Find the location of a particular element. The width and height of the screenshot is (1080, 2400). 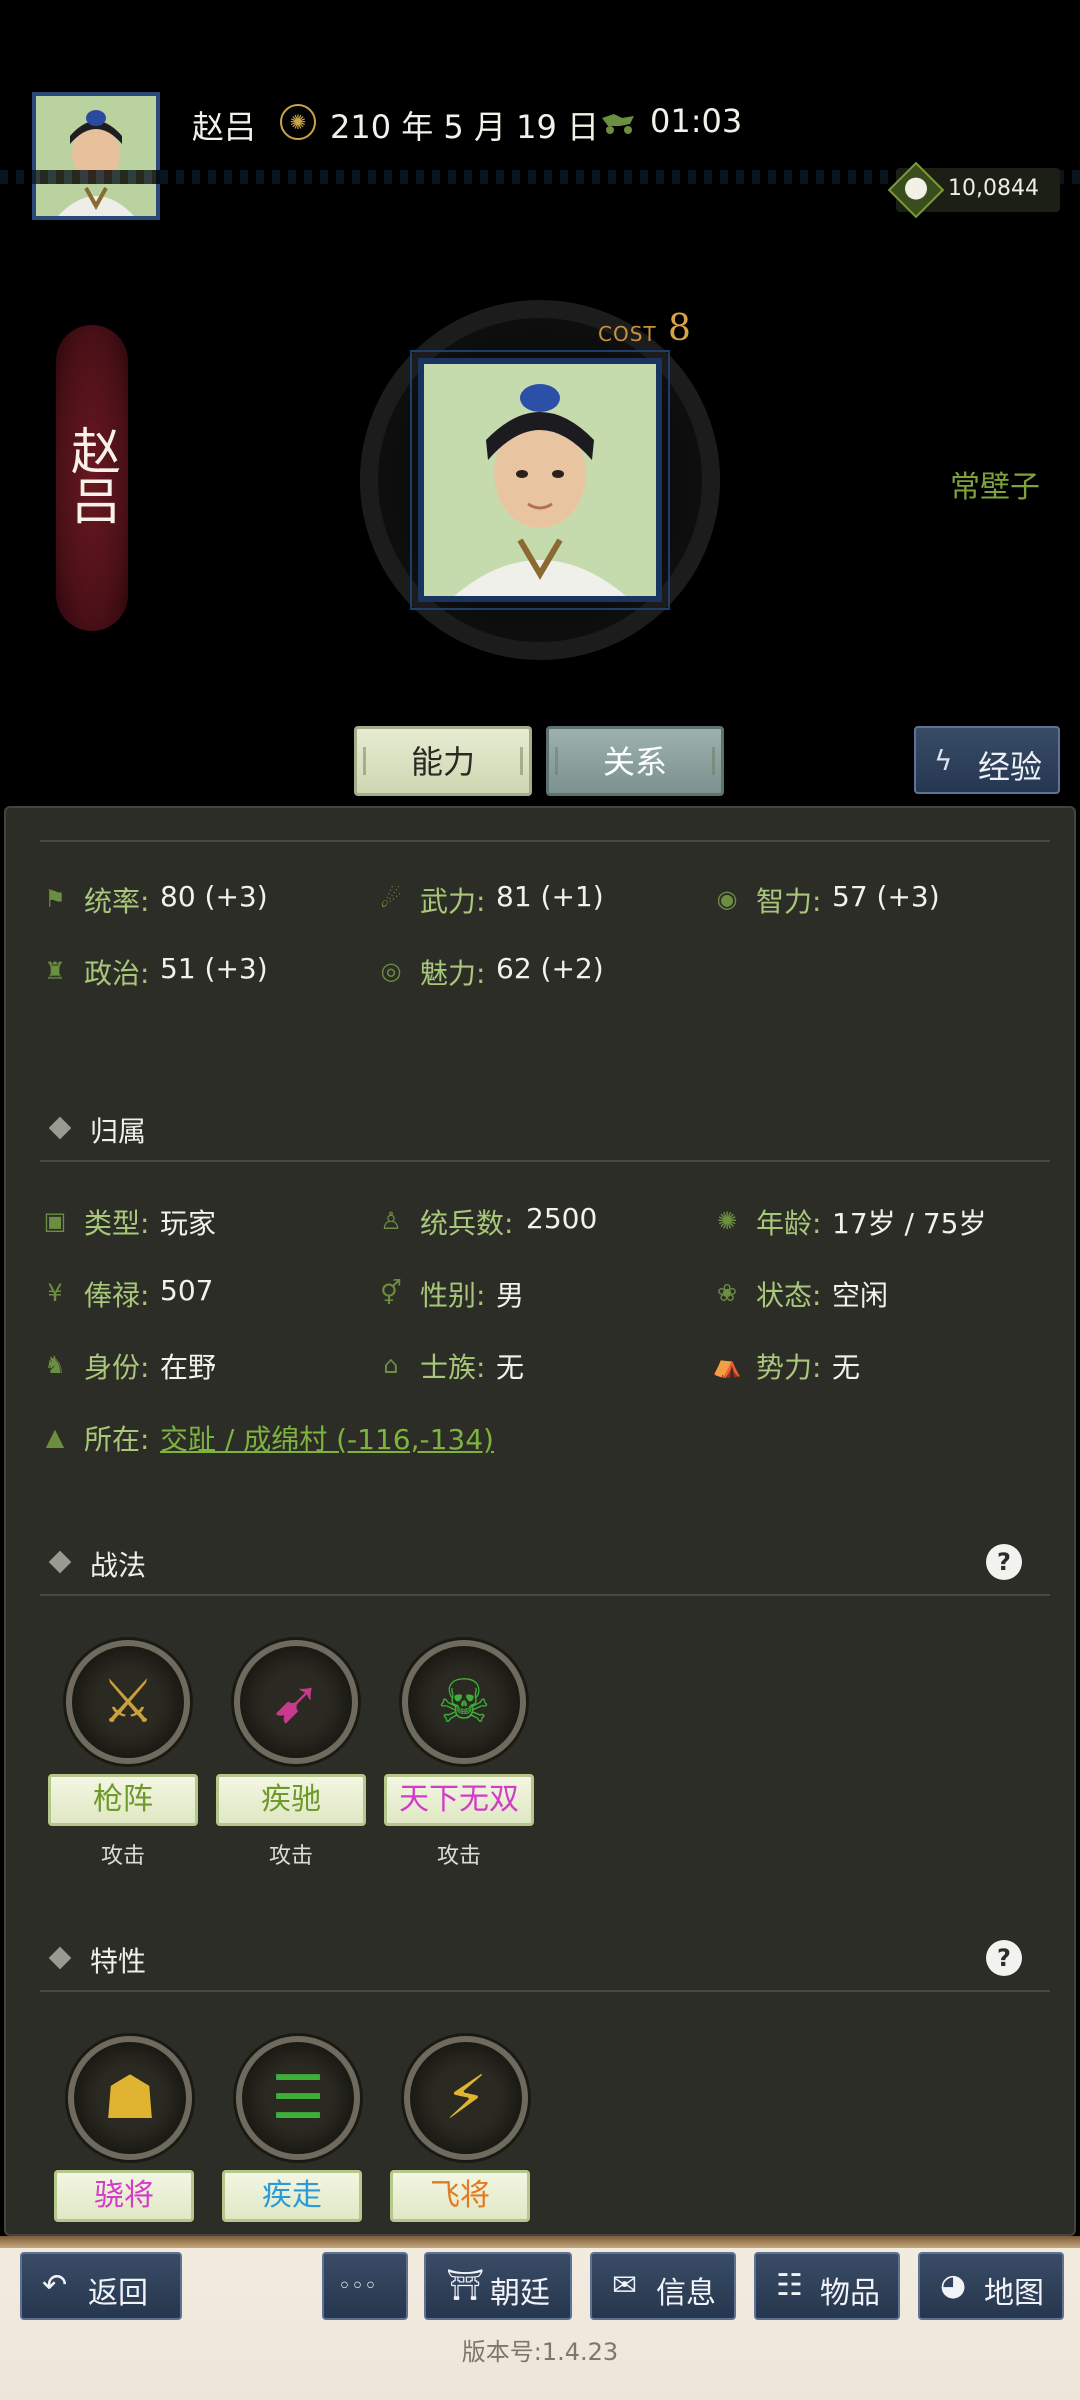

player-avatar is located at coordinates (96, 156).